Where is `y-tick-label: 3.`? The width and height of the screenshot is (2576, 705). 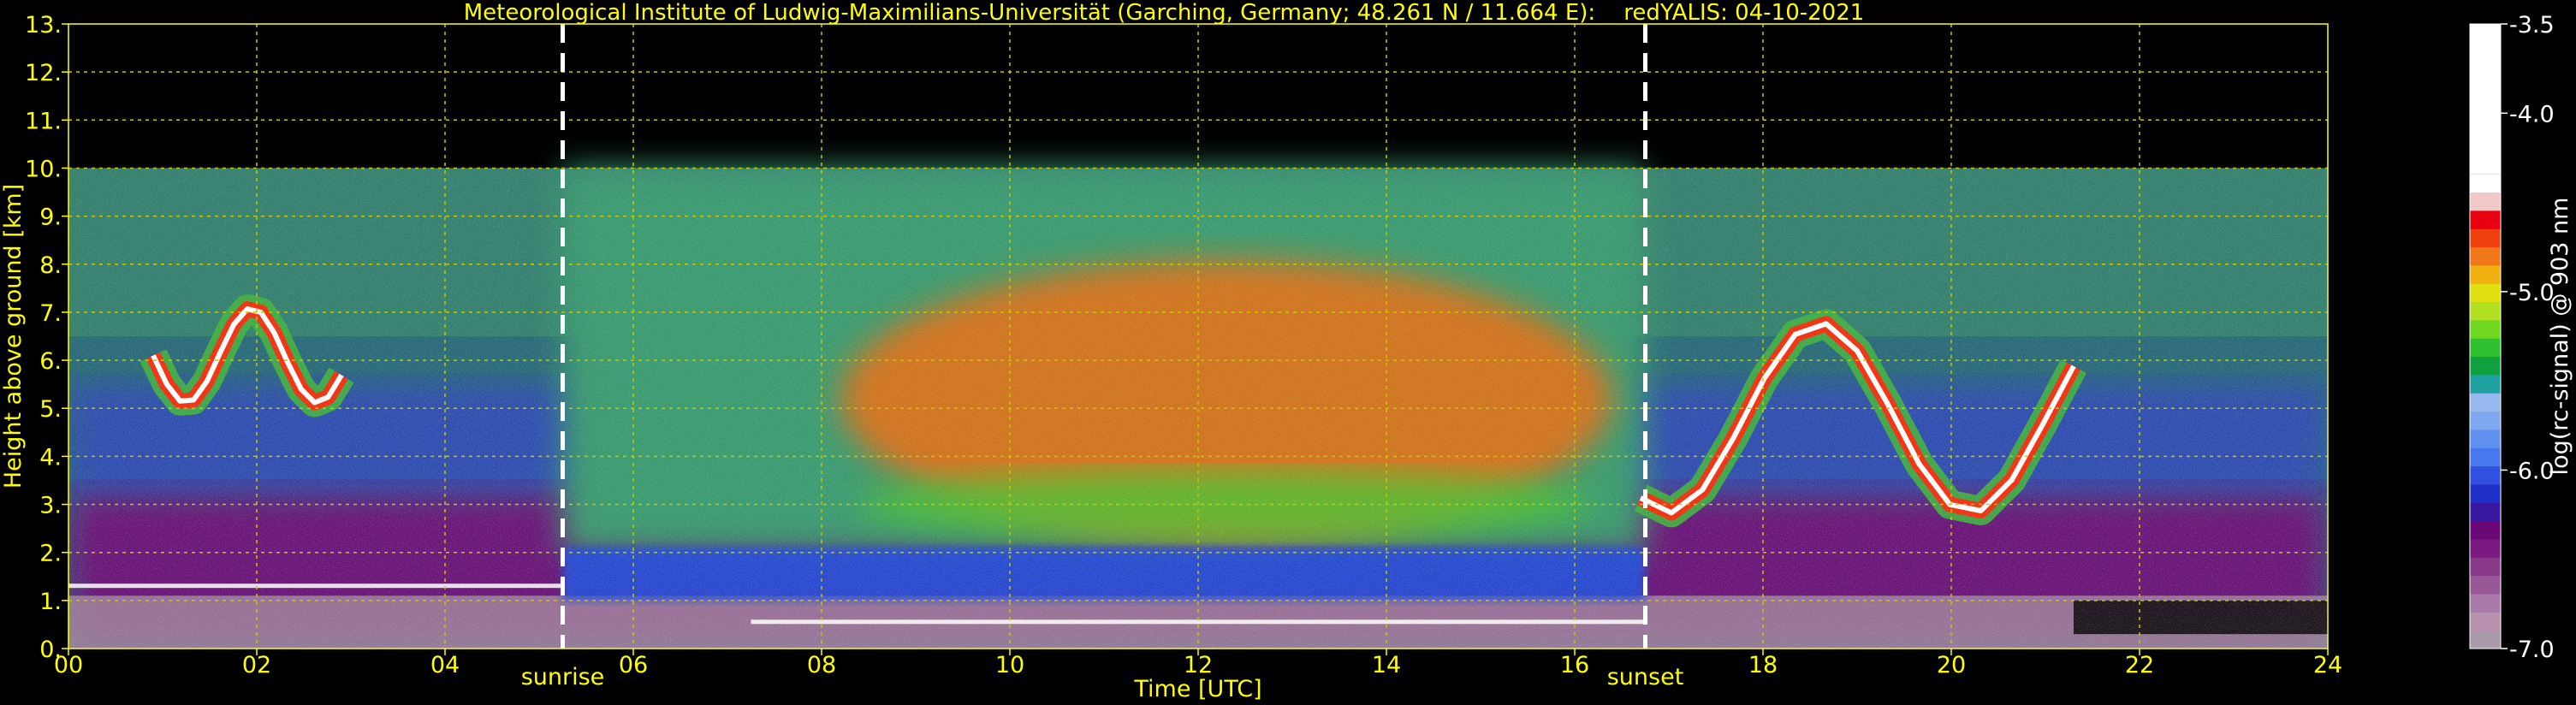
y-tick-label: 3. is located at coordinates (50, 506).